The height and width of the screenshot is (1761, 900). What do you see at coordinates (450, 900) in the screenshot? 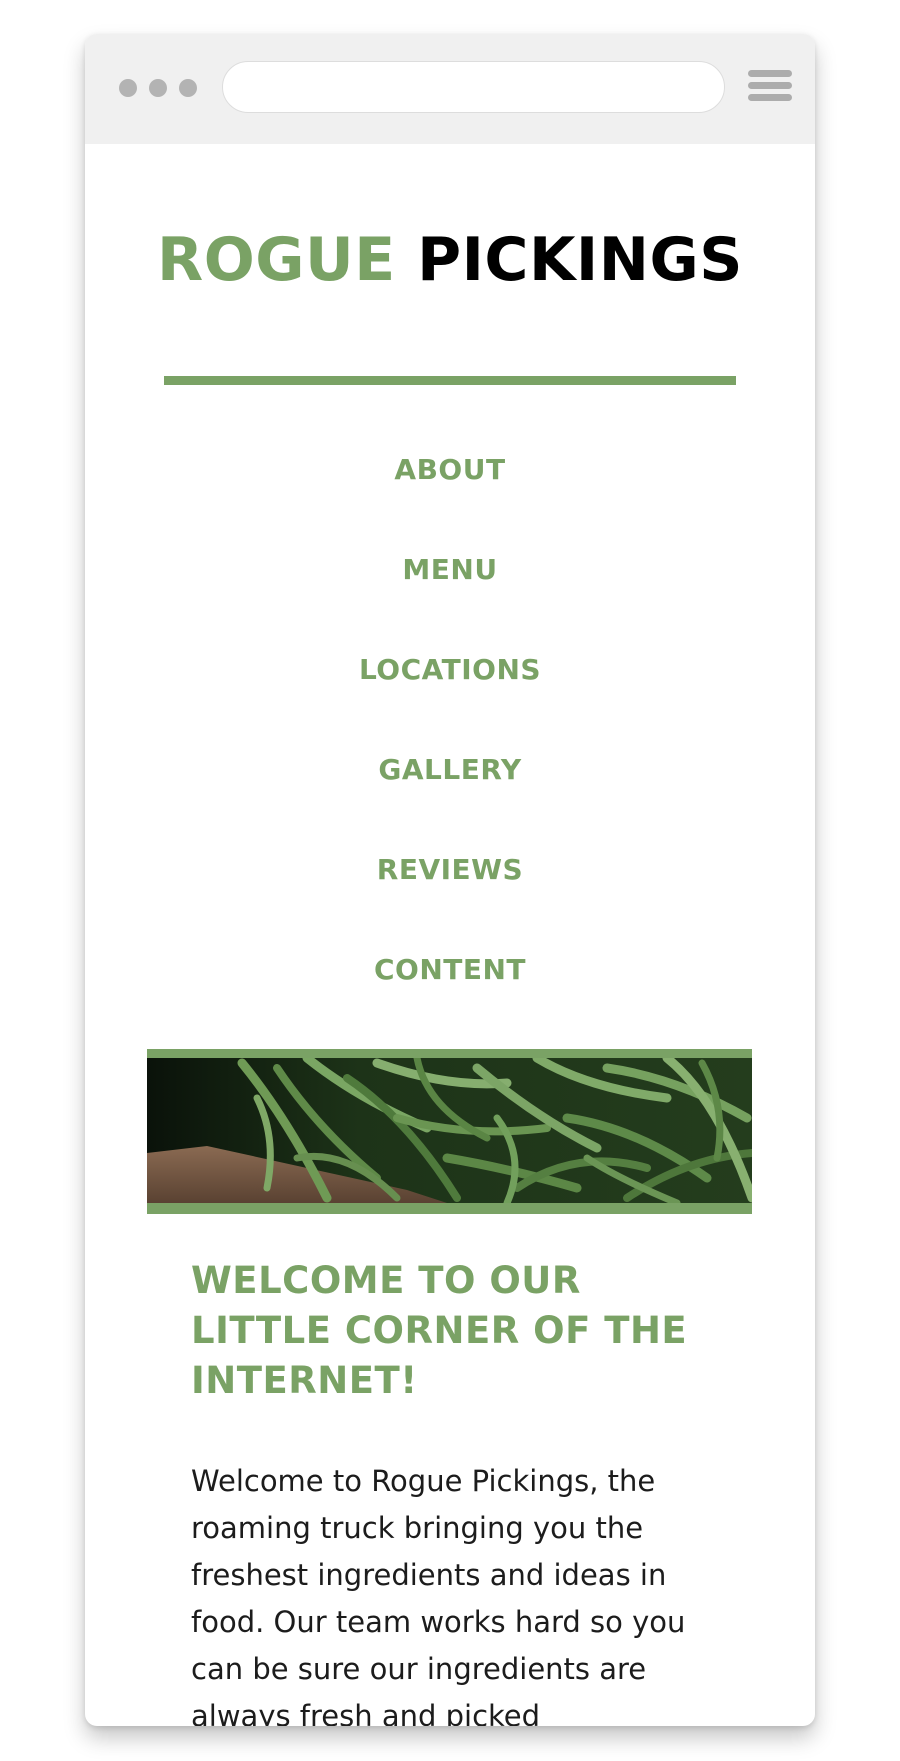
I see `nav-item-reviews: REVIEWS` at bounding box center [450, 900].